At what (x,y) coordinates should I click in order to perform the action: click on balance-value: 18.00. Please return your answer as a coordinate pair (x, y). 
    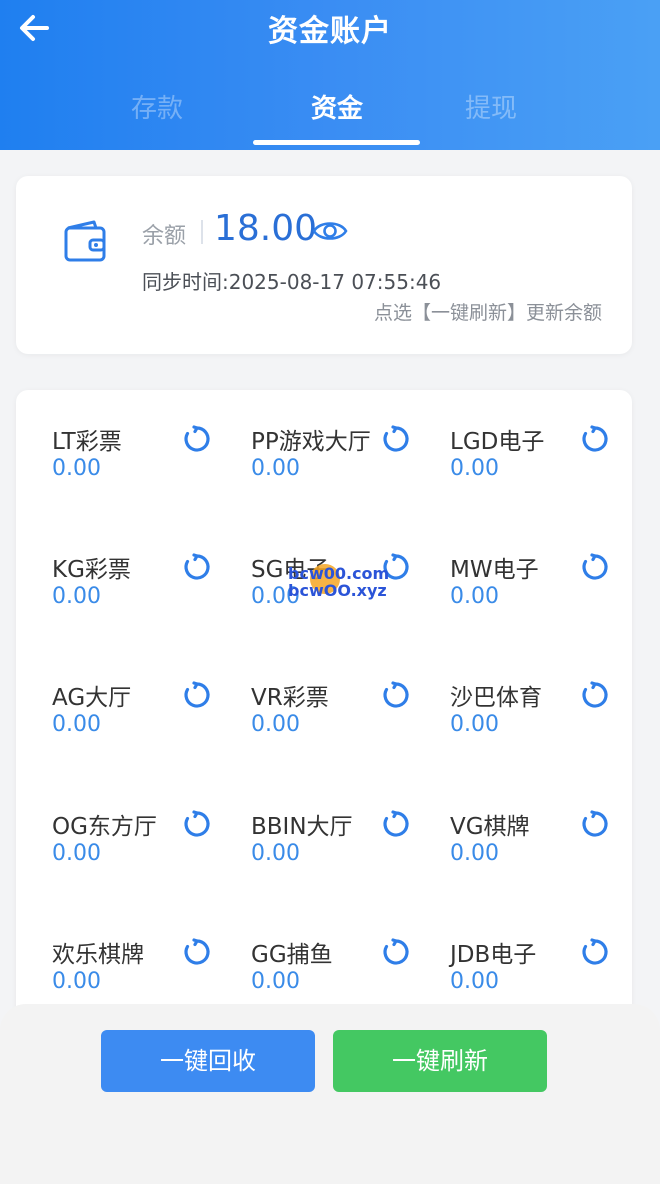
    Looking at the image, I should click on (266, 228).